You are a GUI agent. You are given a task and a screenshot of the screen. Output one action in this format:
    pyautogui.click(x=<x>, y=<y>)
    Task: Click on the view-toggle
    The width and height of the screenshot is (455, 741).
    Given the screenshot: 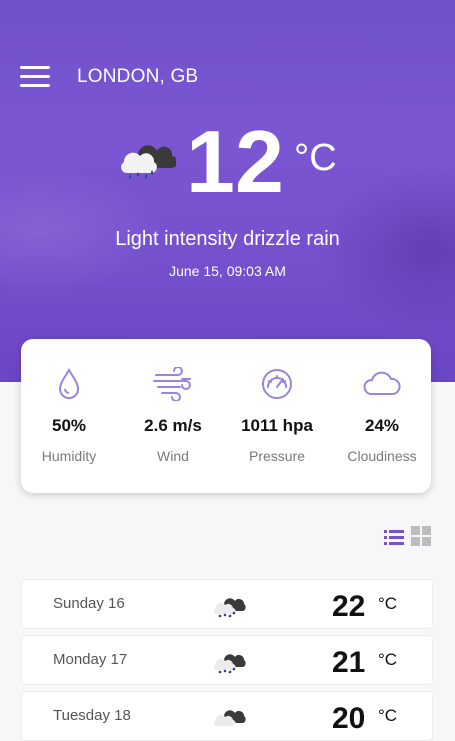 What is the action you would take?
    pyautogui.click(x=408, y=537)
    